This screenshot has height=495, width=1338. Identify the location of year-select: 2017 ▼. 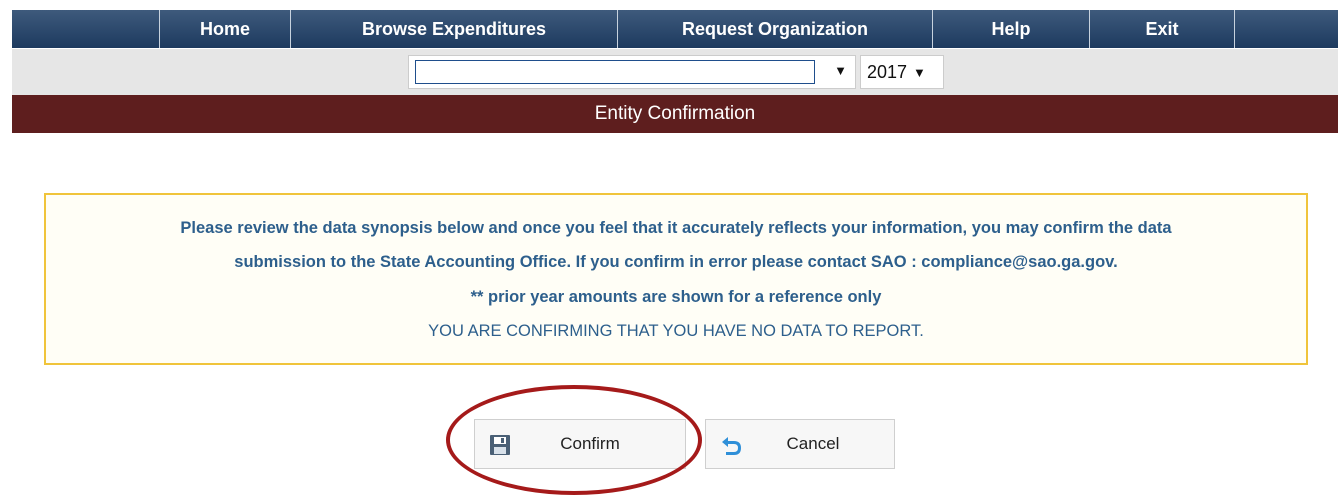
(902, 72).